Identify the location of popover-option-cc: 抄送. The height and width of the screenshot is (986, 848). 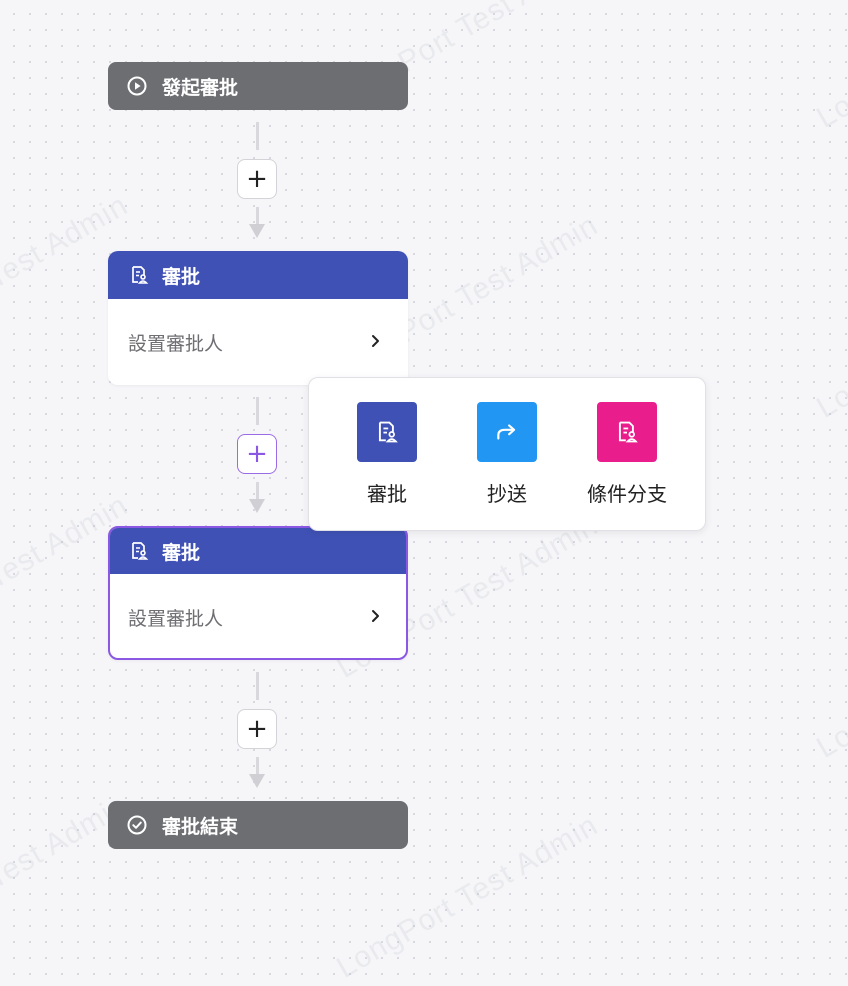
(507, 454).